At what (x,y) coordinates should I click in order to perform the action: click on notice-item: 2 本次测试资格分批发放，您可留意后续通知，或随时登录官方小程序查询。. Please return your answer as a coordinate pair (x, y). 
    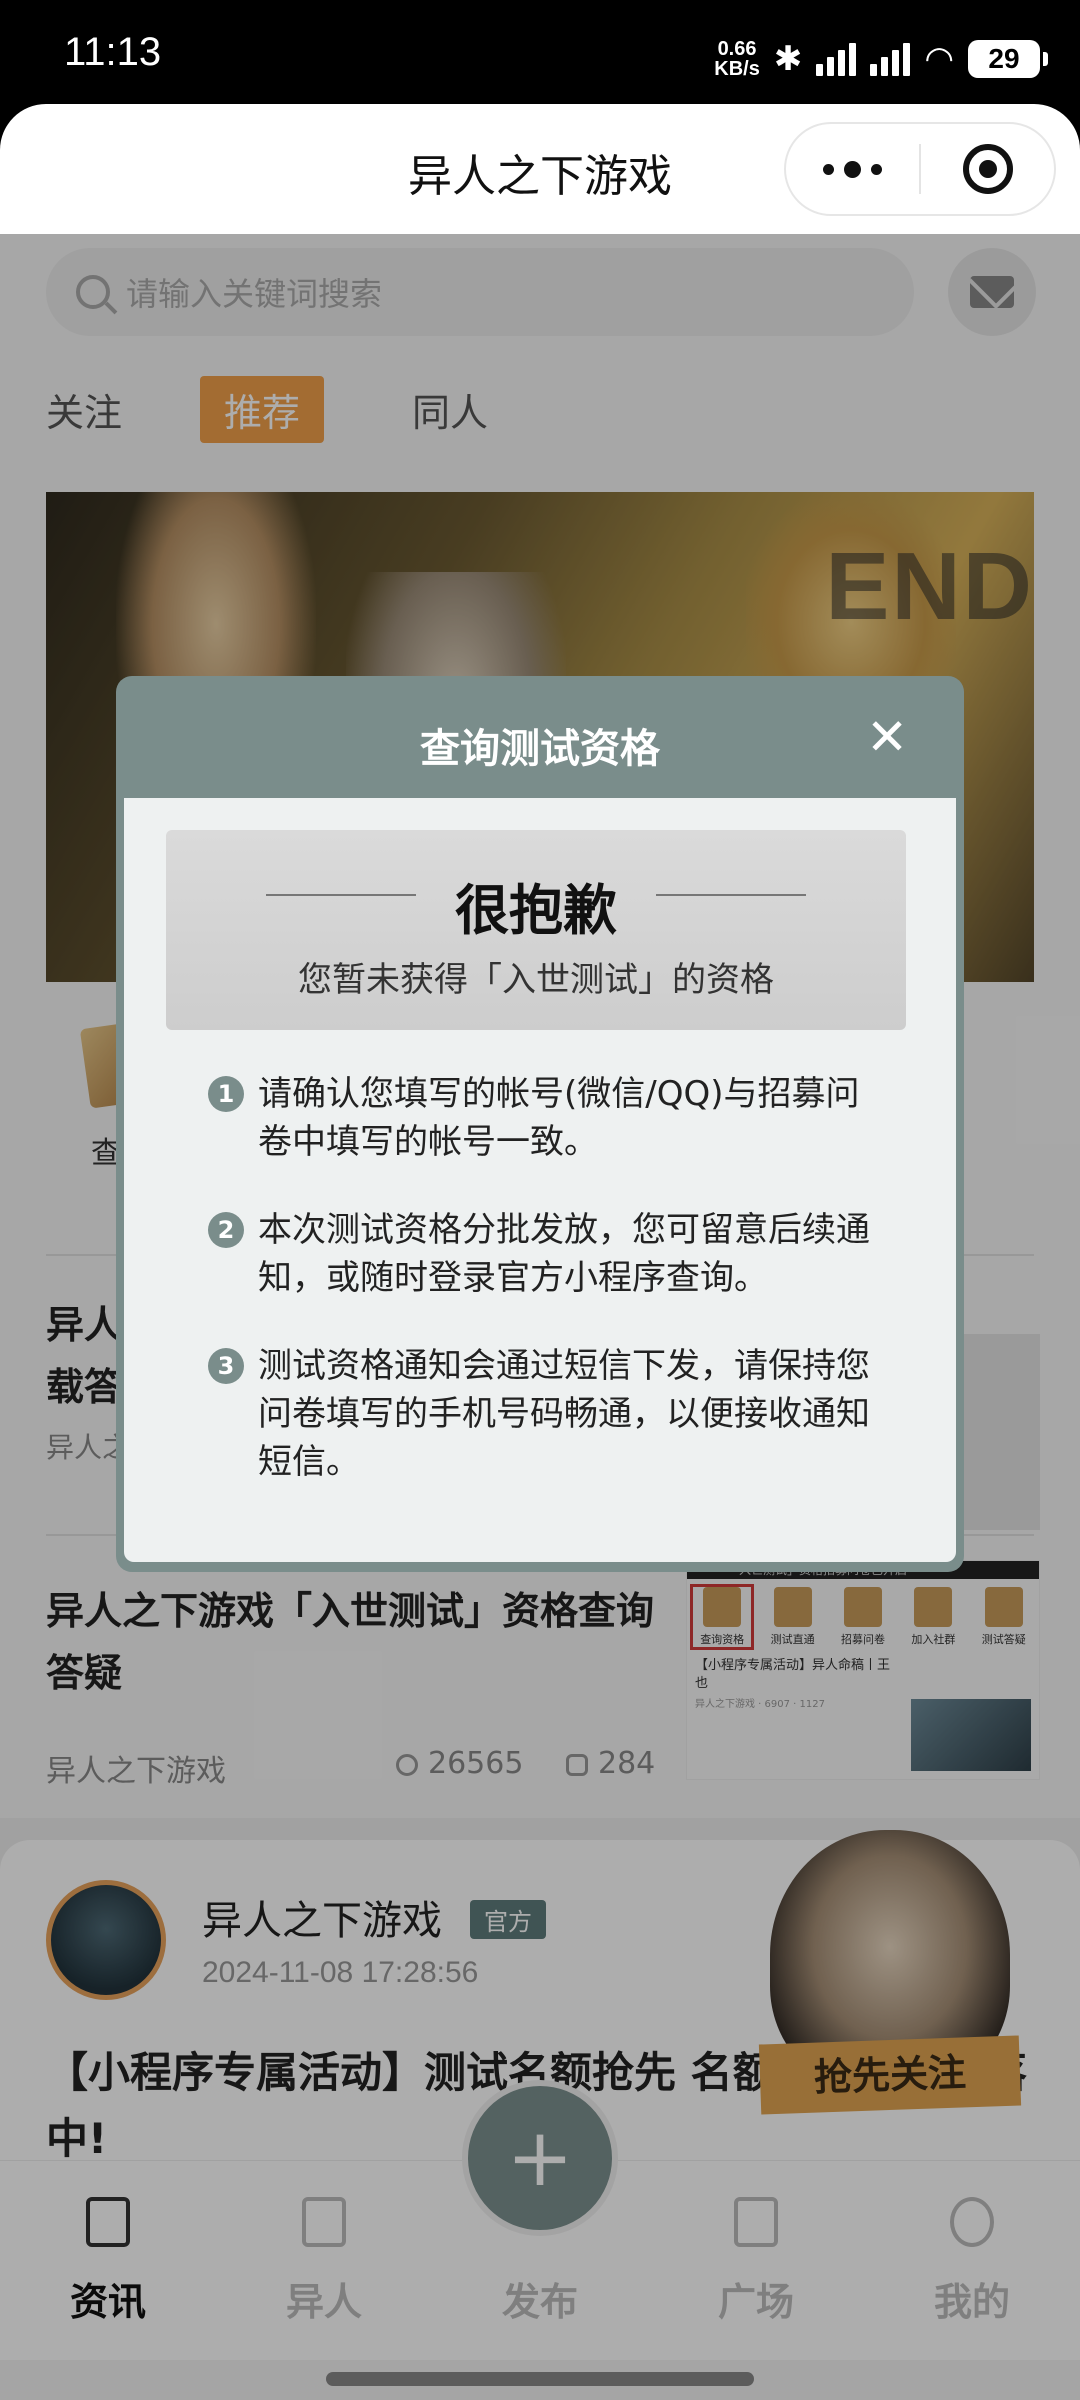
    Looking at the image, I should click on (548, 1254).